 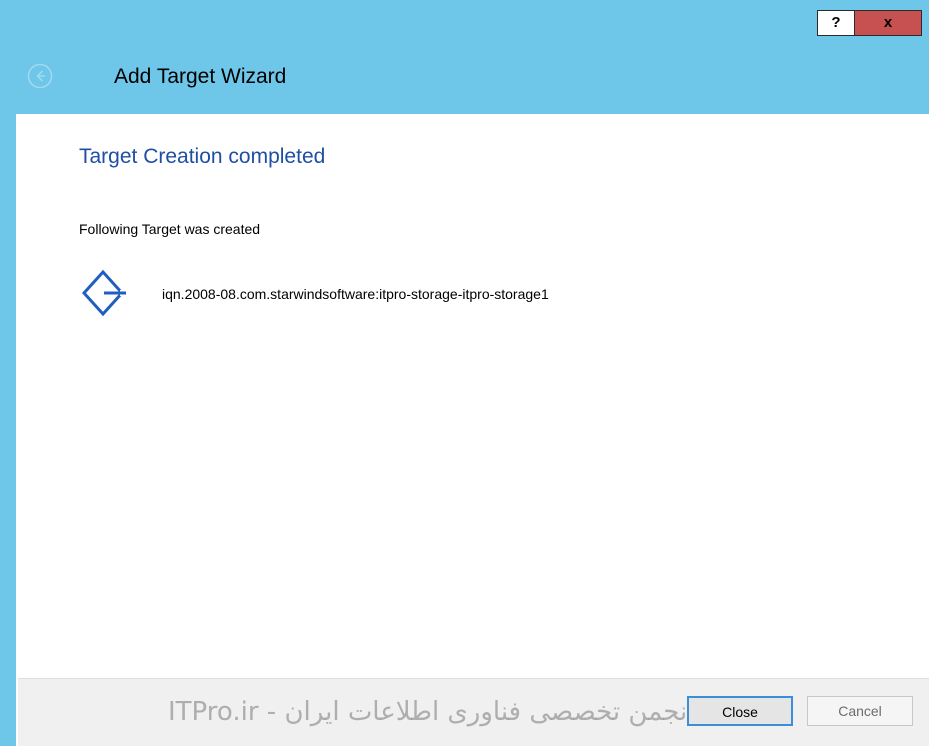 What do you see at coordinates (860, 711) in the screenshot?
I see `cancel-button: Cancel` at bounding box center [860, 711].